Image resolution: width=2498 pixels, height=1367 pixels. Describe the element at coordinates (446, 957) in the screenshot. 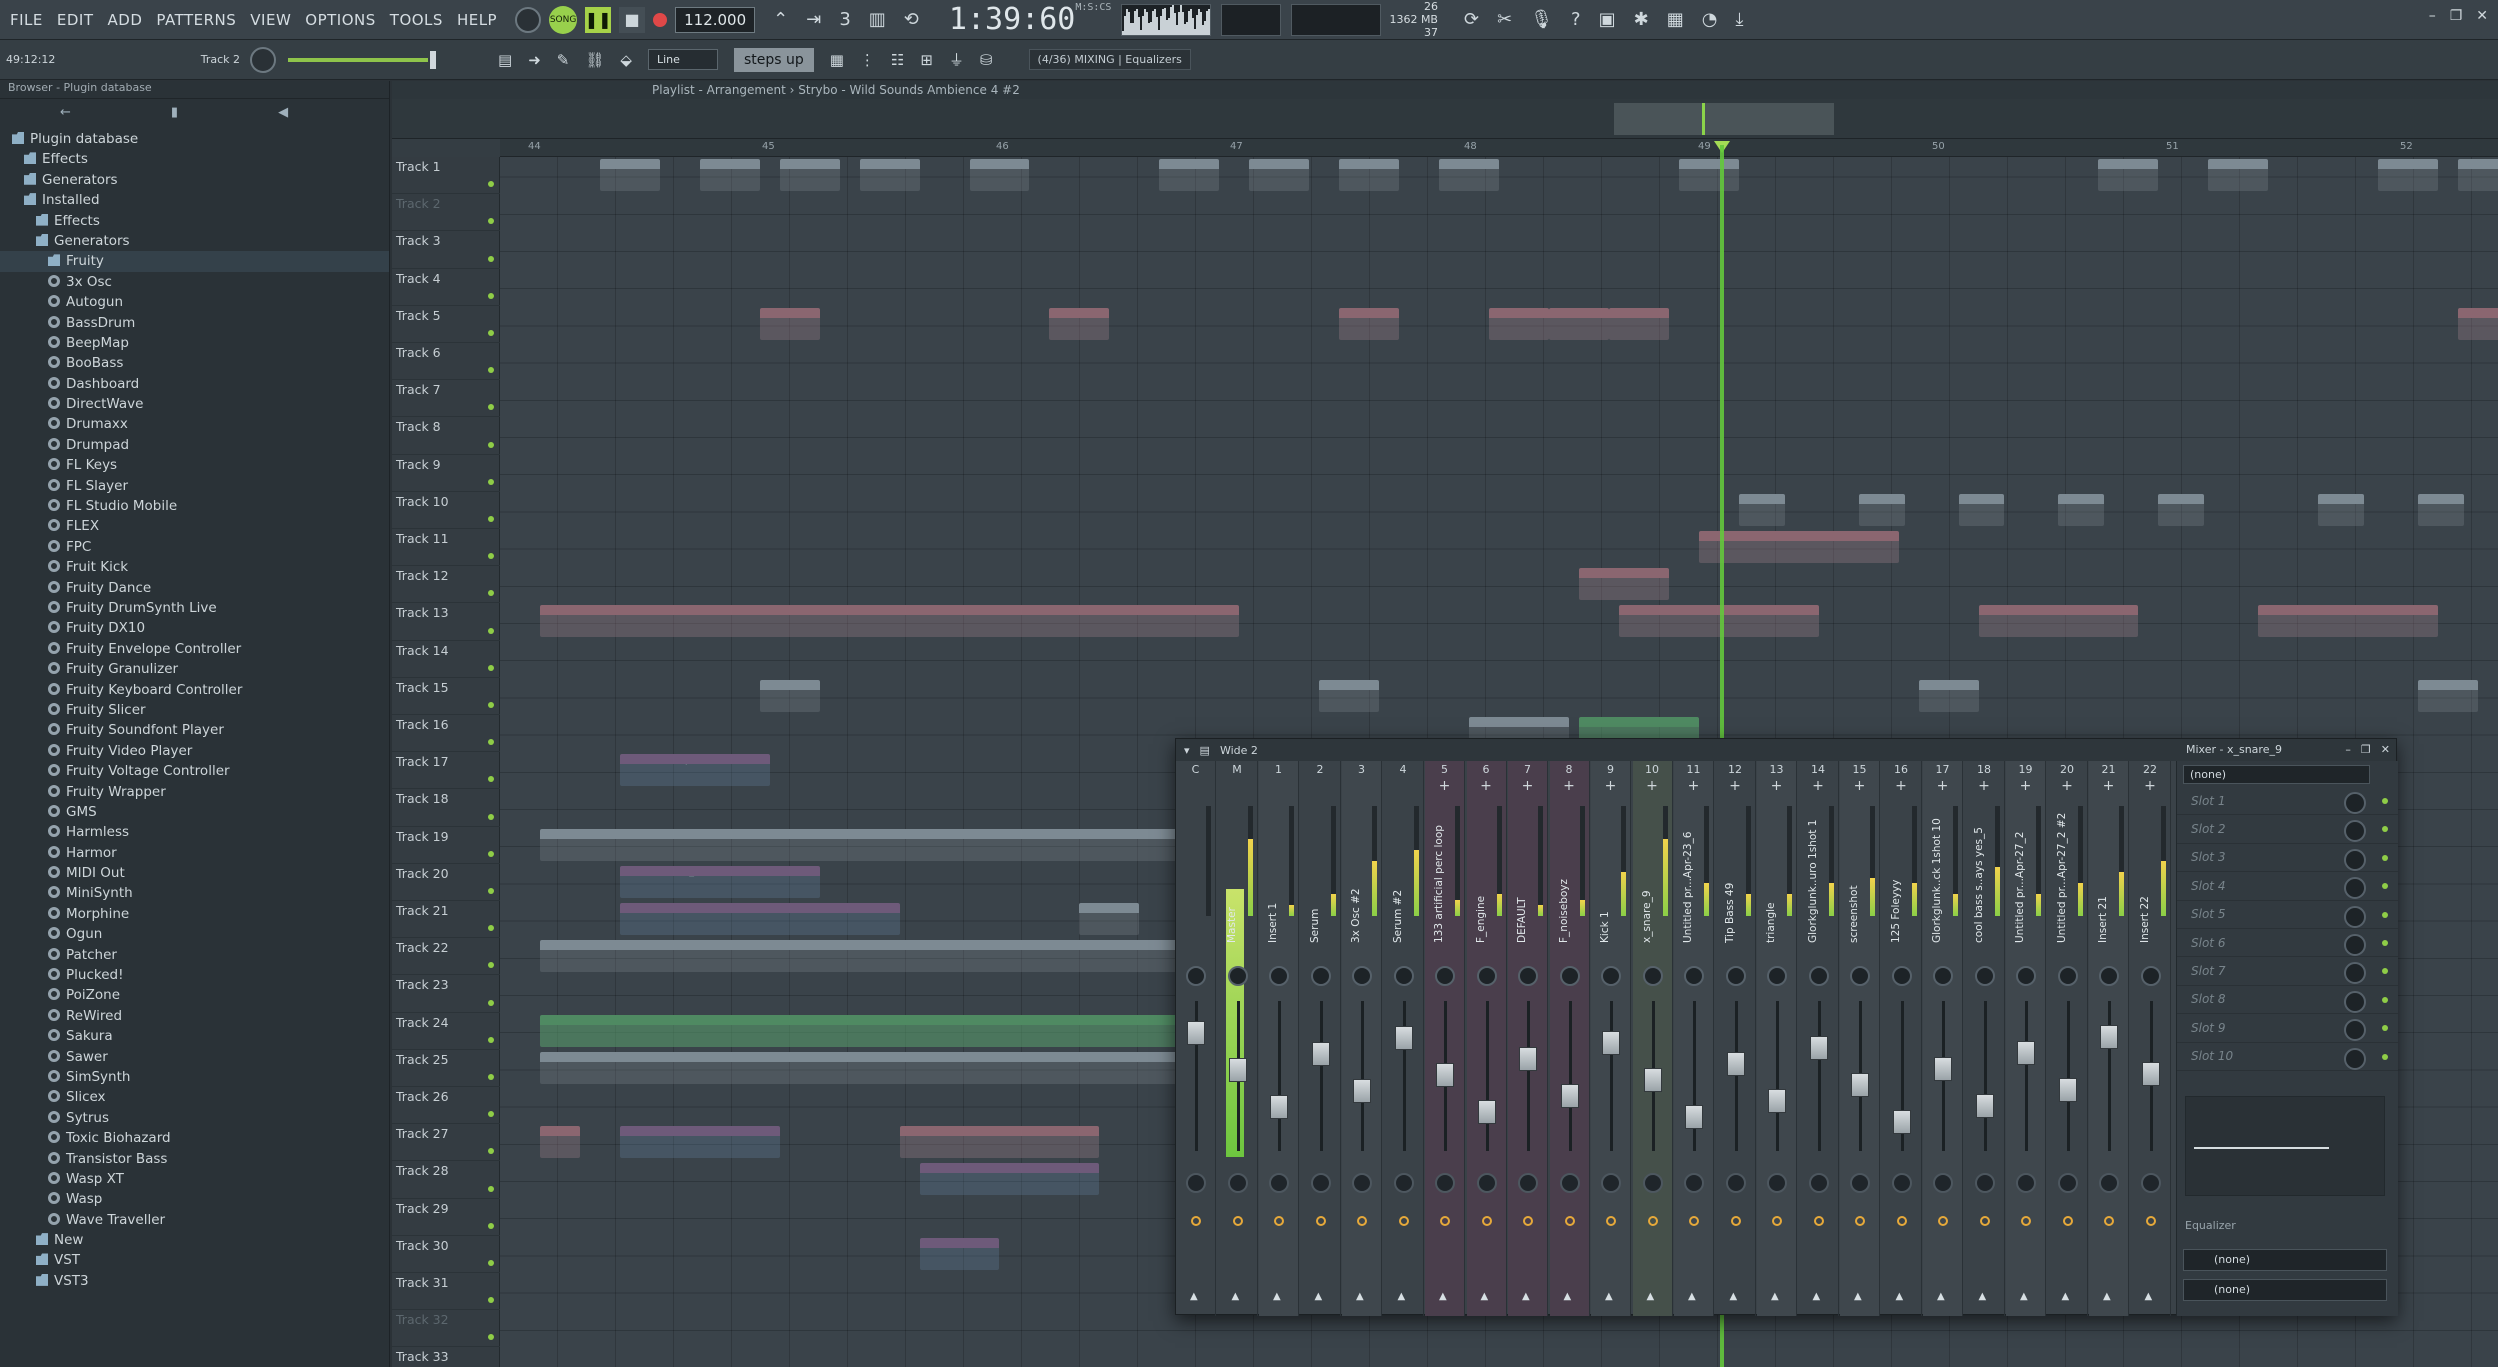

I see `track-header: Track 22` at that location.